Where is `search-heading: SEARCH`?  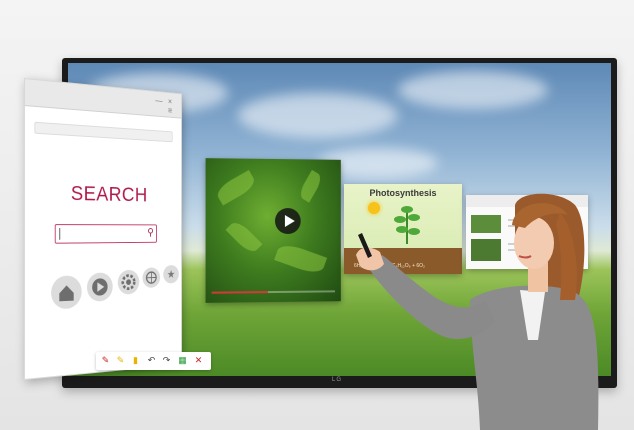 search-heading: SEARCH is located at coordinates (109, 194).